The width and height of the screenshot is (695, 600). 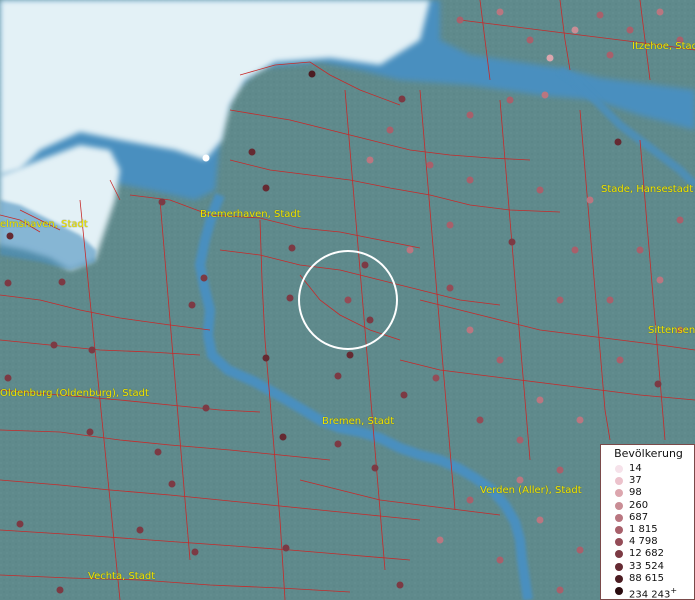 I want to click on label-vechta: Vechta, Stadt, so click(x=122, y=576).